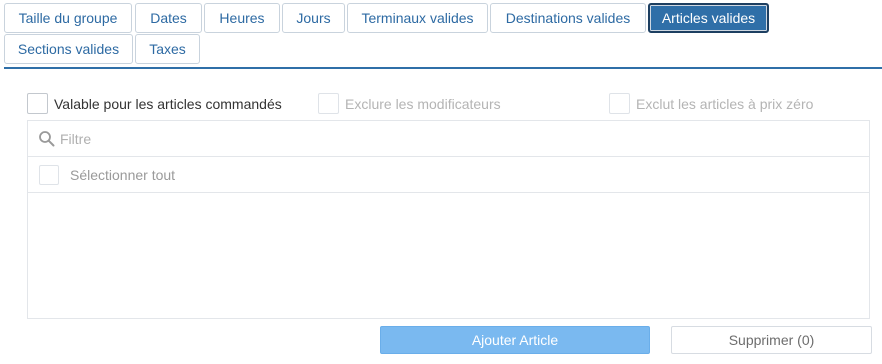  Describe the element at coordinates (168, 18) in the screenshot. I see `tab-dates: Dates` at that location.